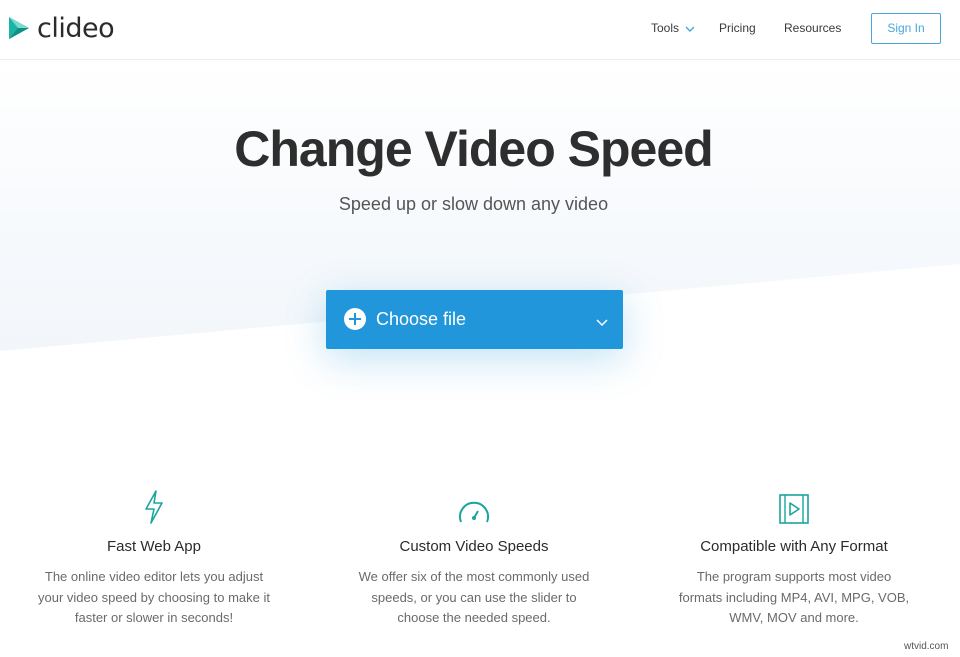 This screenshot has height=657, width=960. Describe the element at coordinates (794, 546) in the screenshot. I see `feature-title: Compatible with Any Format` at that location.